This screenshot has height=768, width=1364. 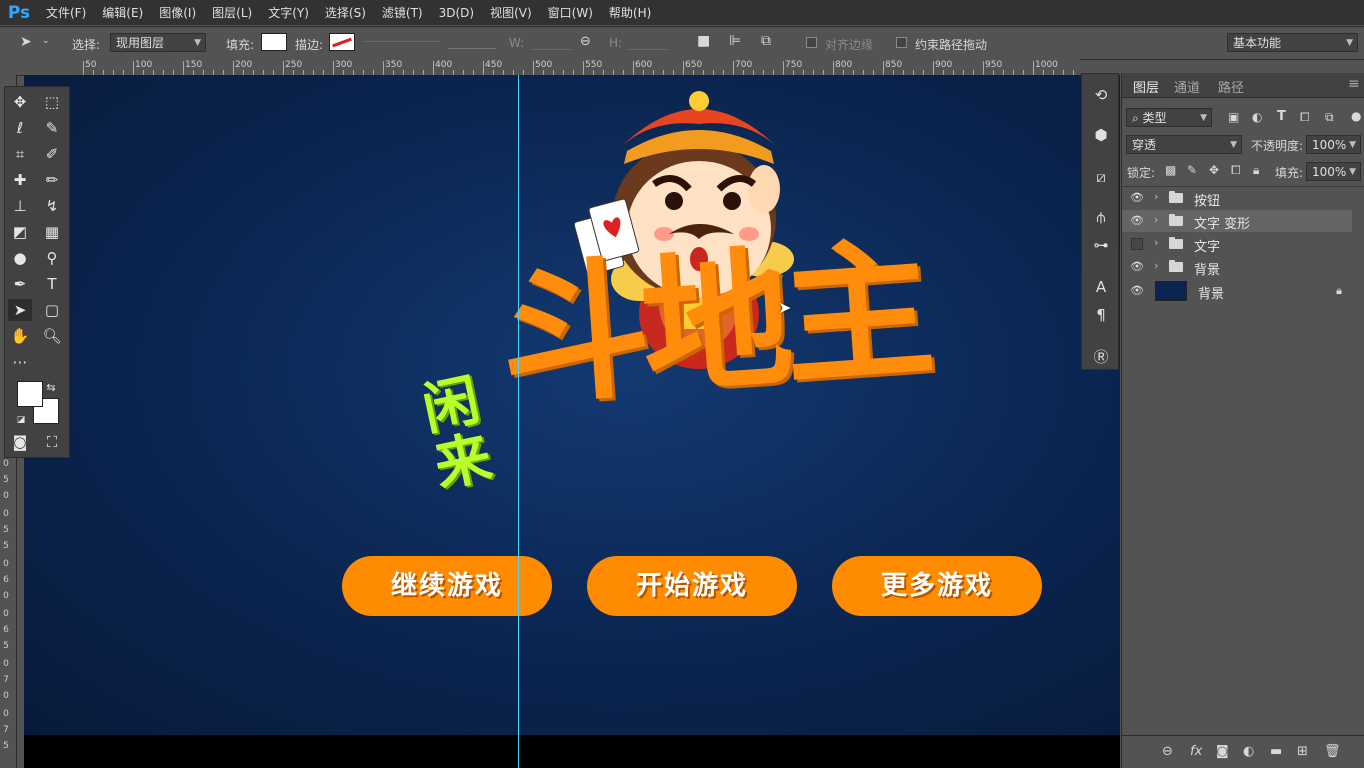 What do you see at coordinates (647, 49) in the screenshot?
I see `height-field` at bounding box center [647, 49].